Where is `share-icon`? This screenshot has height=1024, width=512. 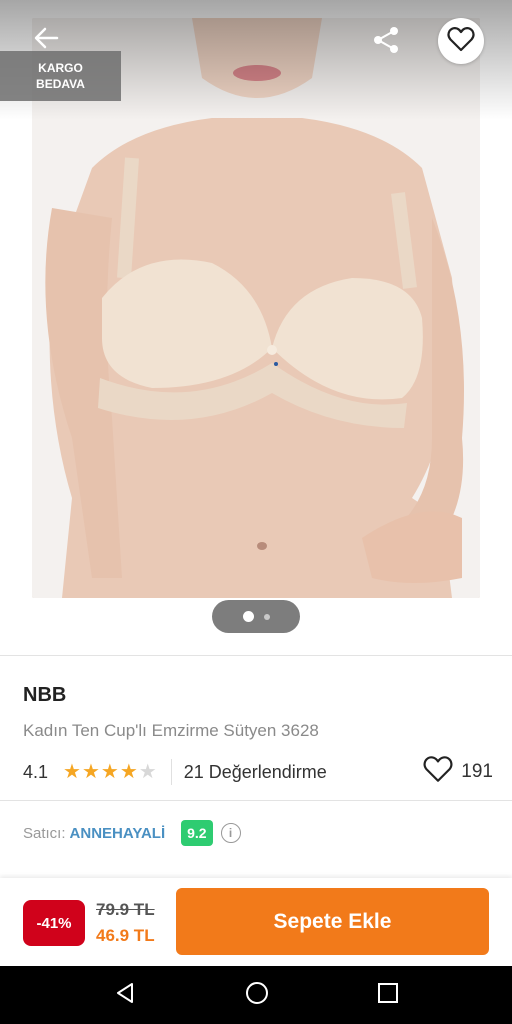 share-icon is located at coordinates (386, 42).